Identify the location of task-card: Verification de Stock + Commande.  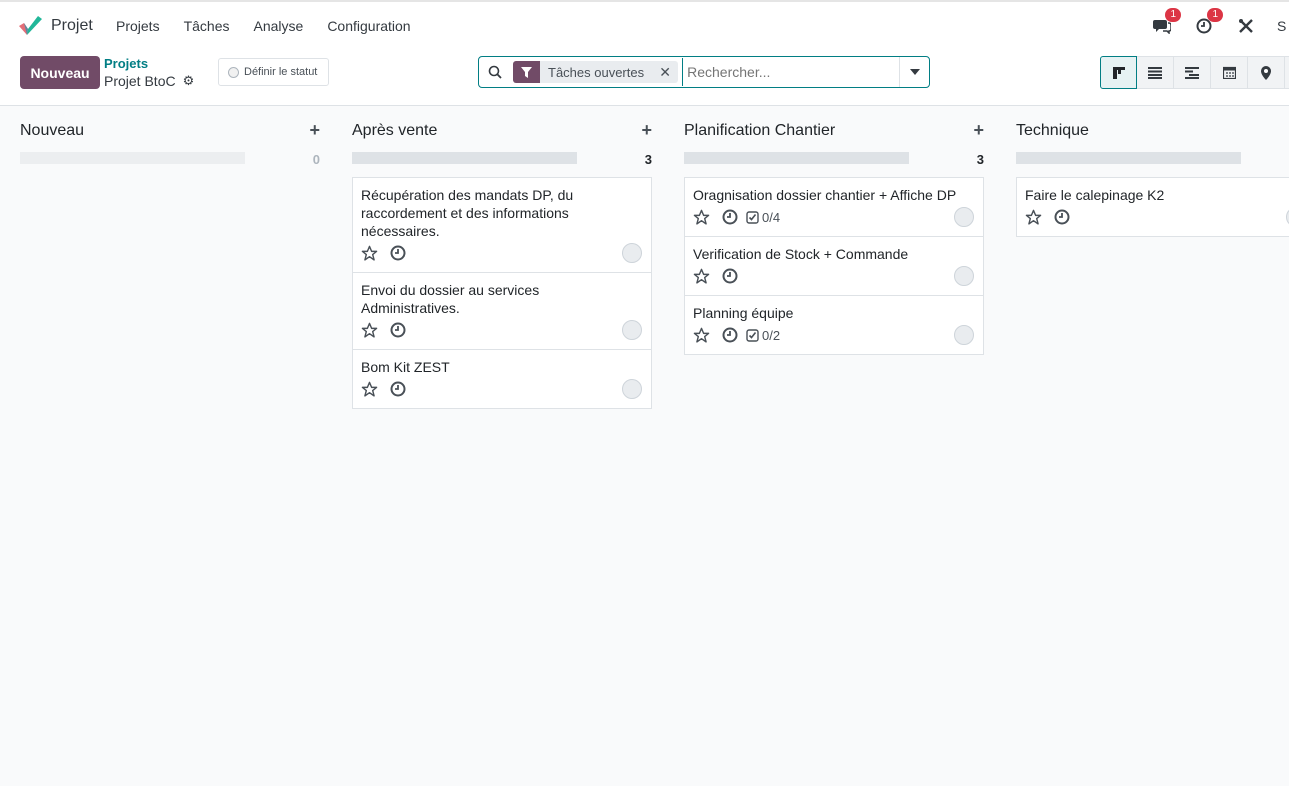
(834, 266).